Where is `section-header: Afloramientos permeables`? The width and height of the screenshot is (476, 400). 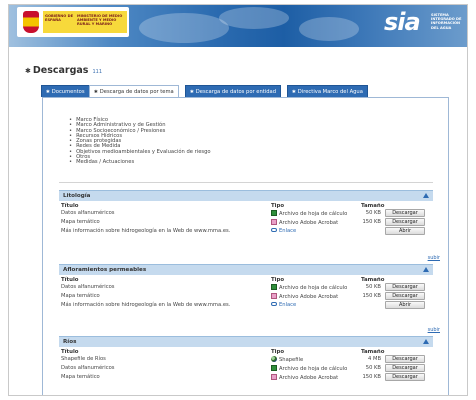 section-header: Afloramientos permeables is located at coordinates (246, 269).